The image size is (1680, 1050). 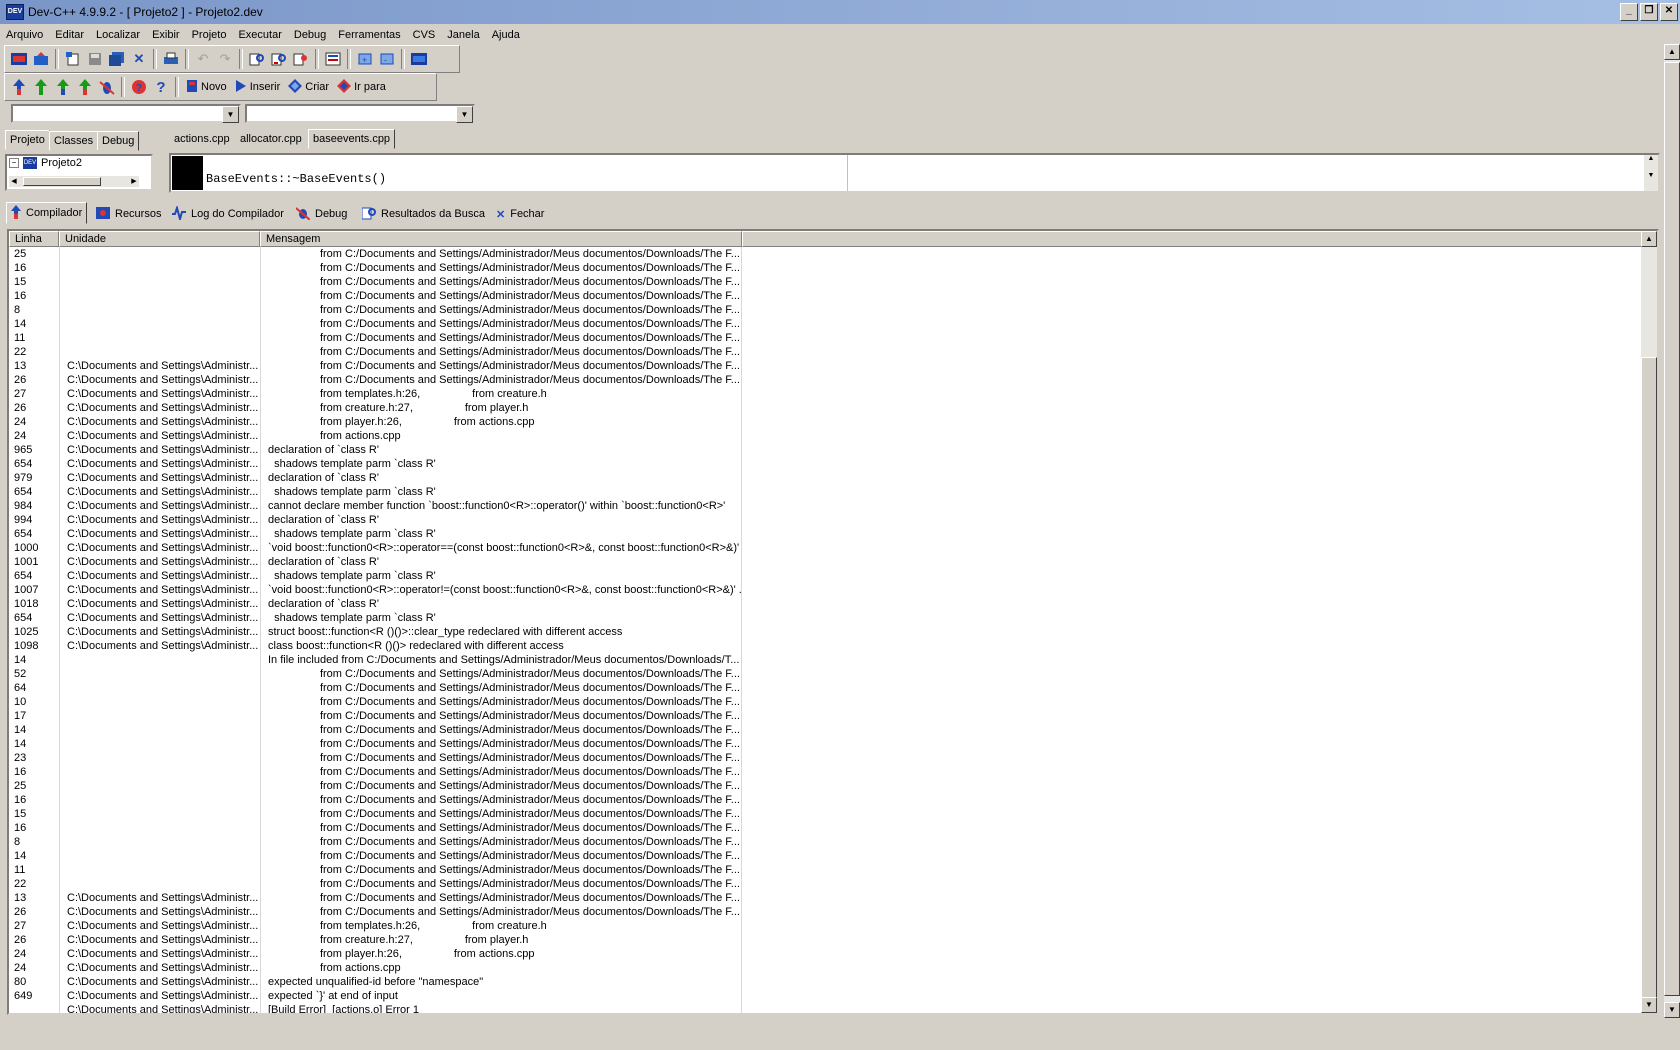 I want to click on run-icon, so click(x=41, y=87).